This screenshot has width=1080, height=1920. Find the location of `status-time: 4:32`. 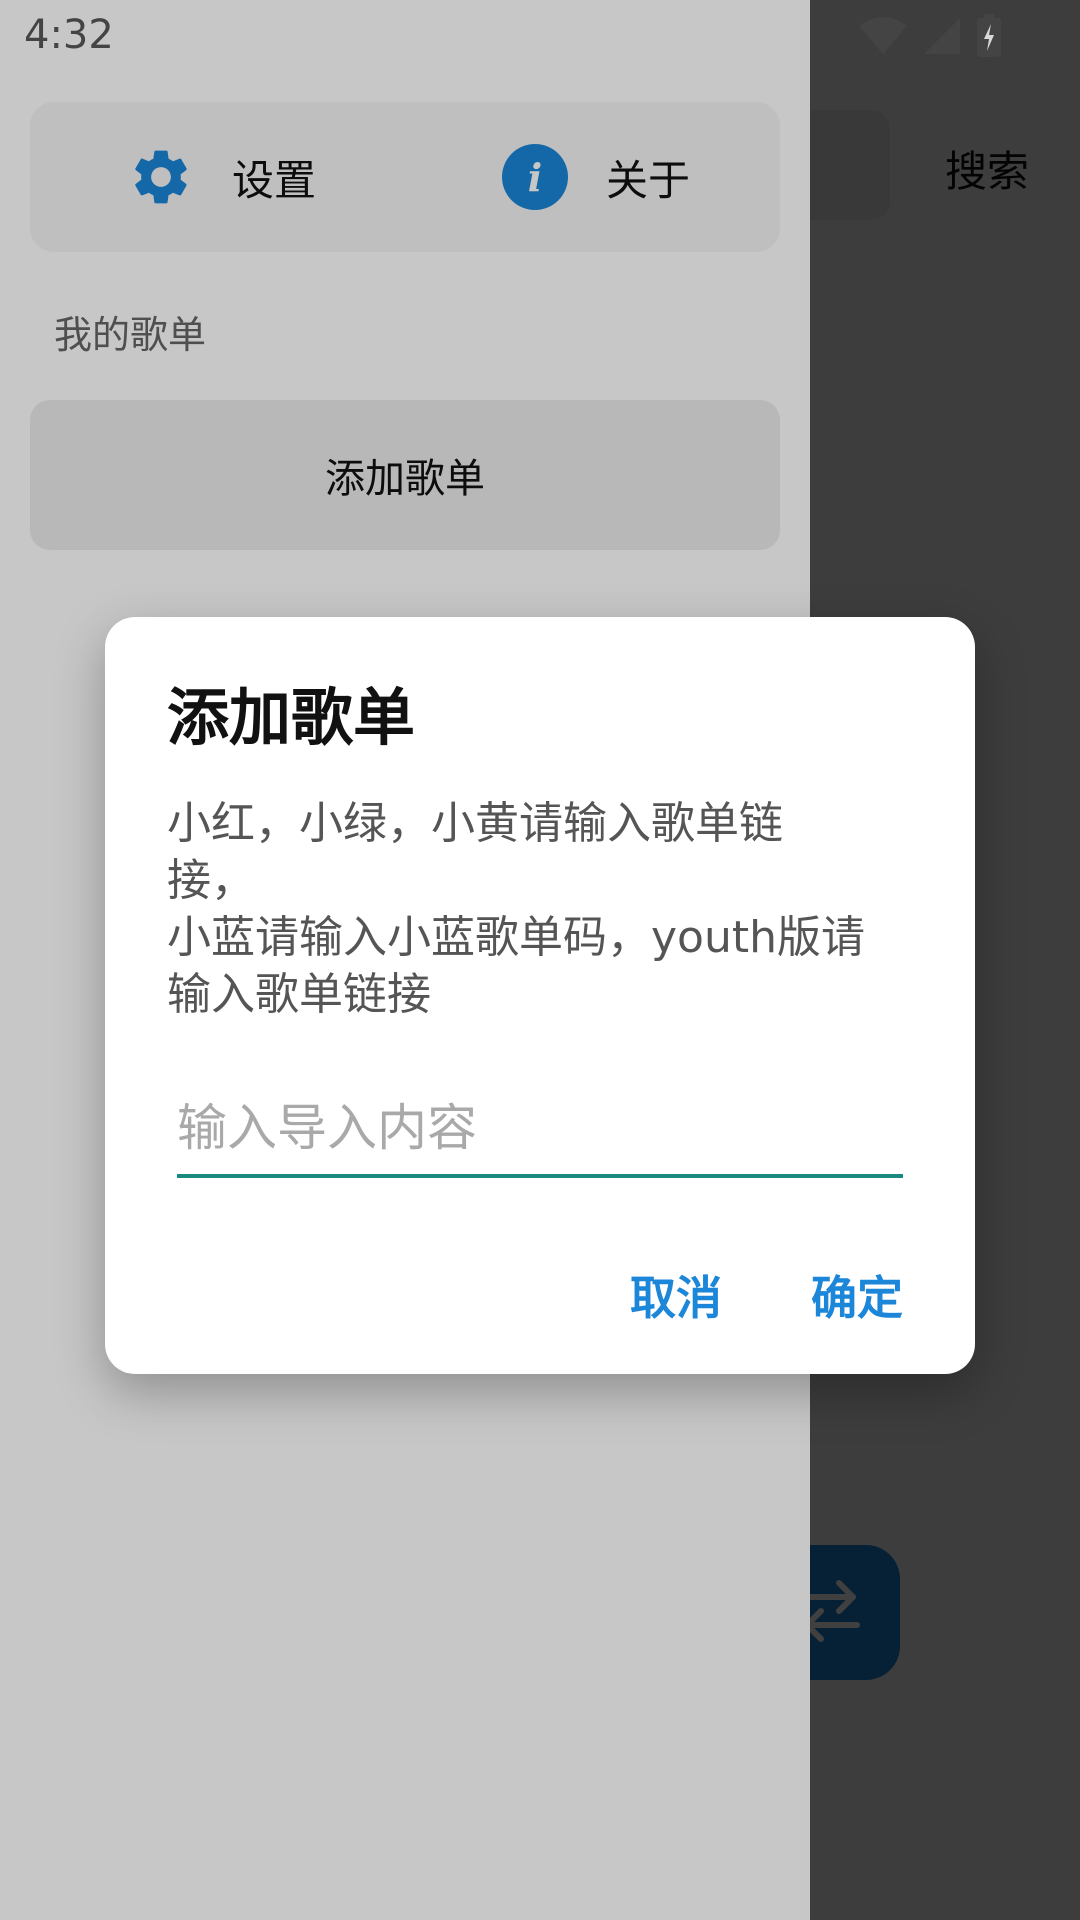

status-time: 4:32 is located at coordinates (69, 35).